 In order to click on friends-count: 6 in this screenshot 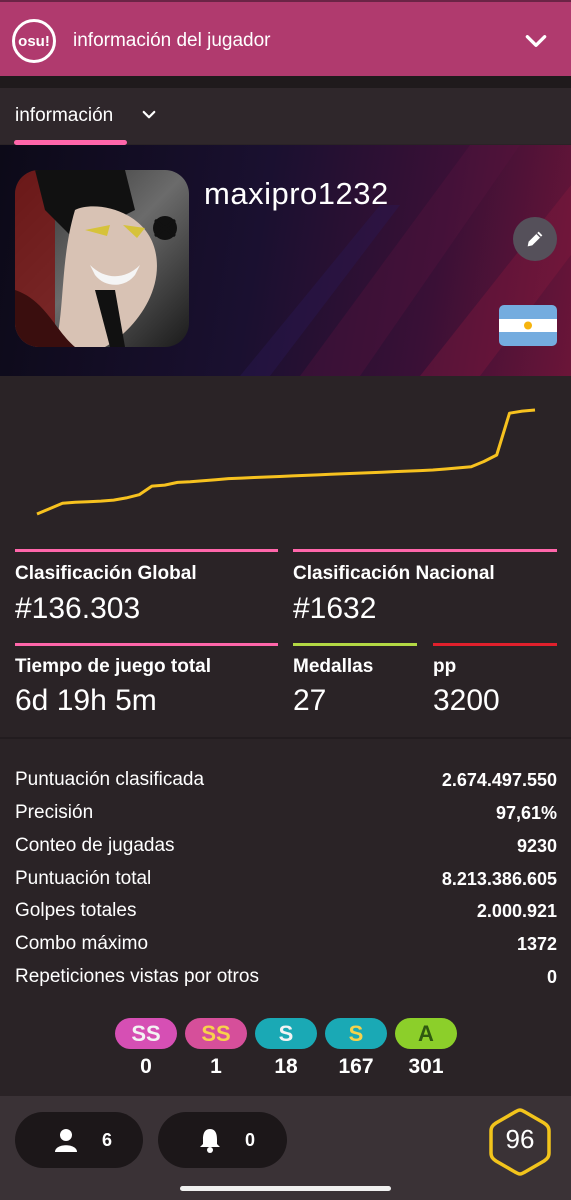, I will do `click(107, 1140)`.